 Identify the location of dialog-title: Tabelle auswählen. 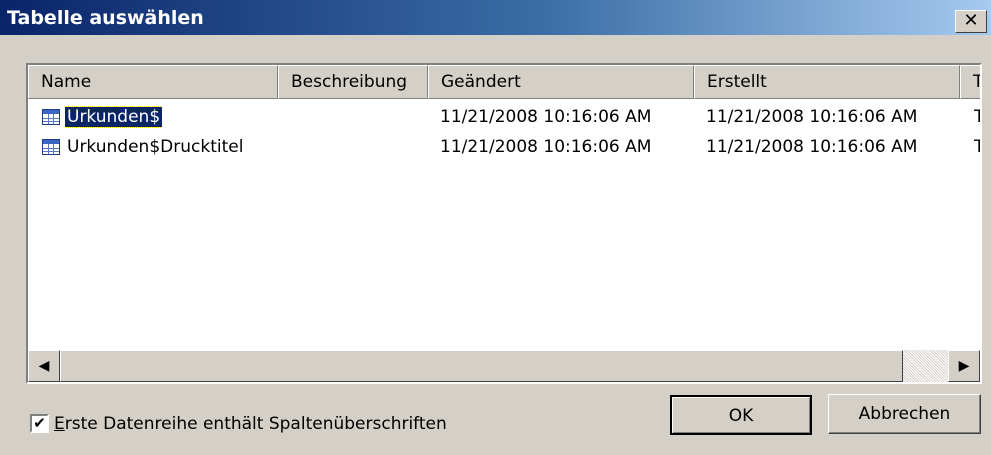
(105, 18).